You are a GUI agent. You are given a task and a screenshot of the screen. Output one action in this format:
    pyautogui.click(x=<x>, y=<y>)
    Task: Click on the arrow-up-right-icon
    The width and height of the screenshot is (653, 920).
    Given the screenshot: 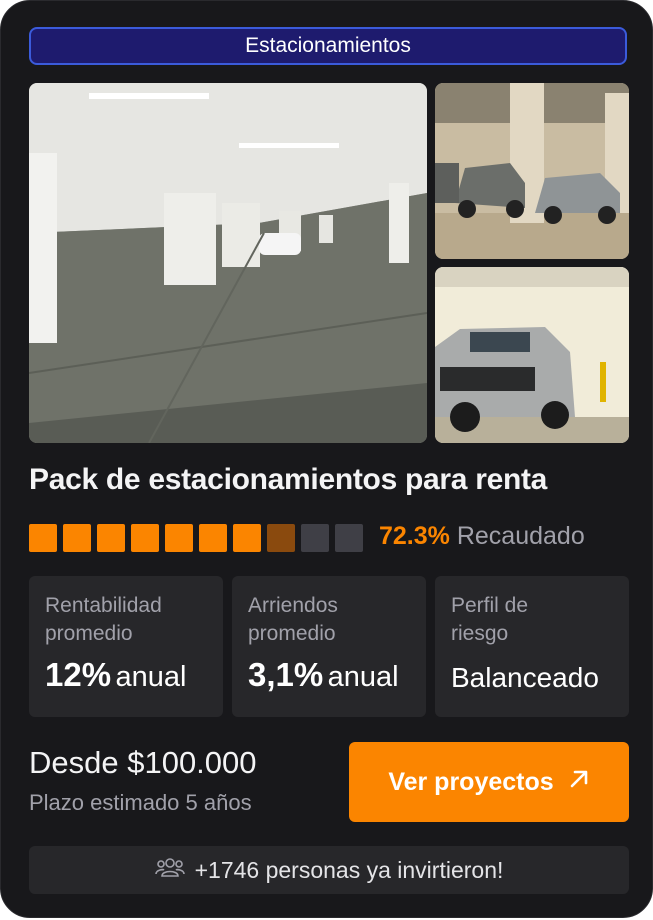 What is the action you would take?
    pyautogui.click(x=579, y=782)
    